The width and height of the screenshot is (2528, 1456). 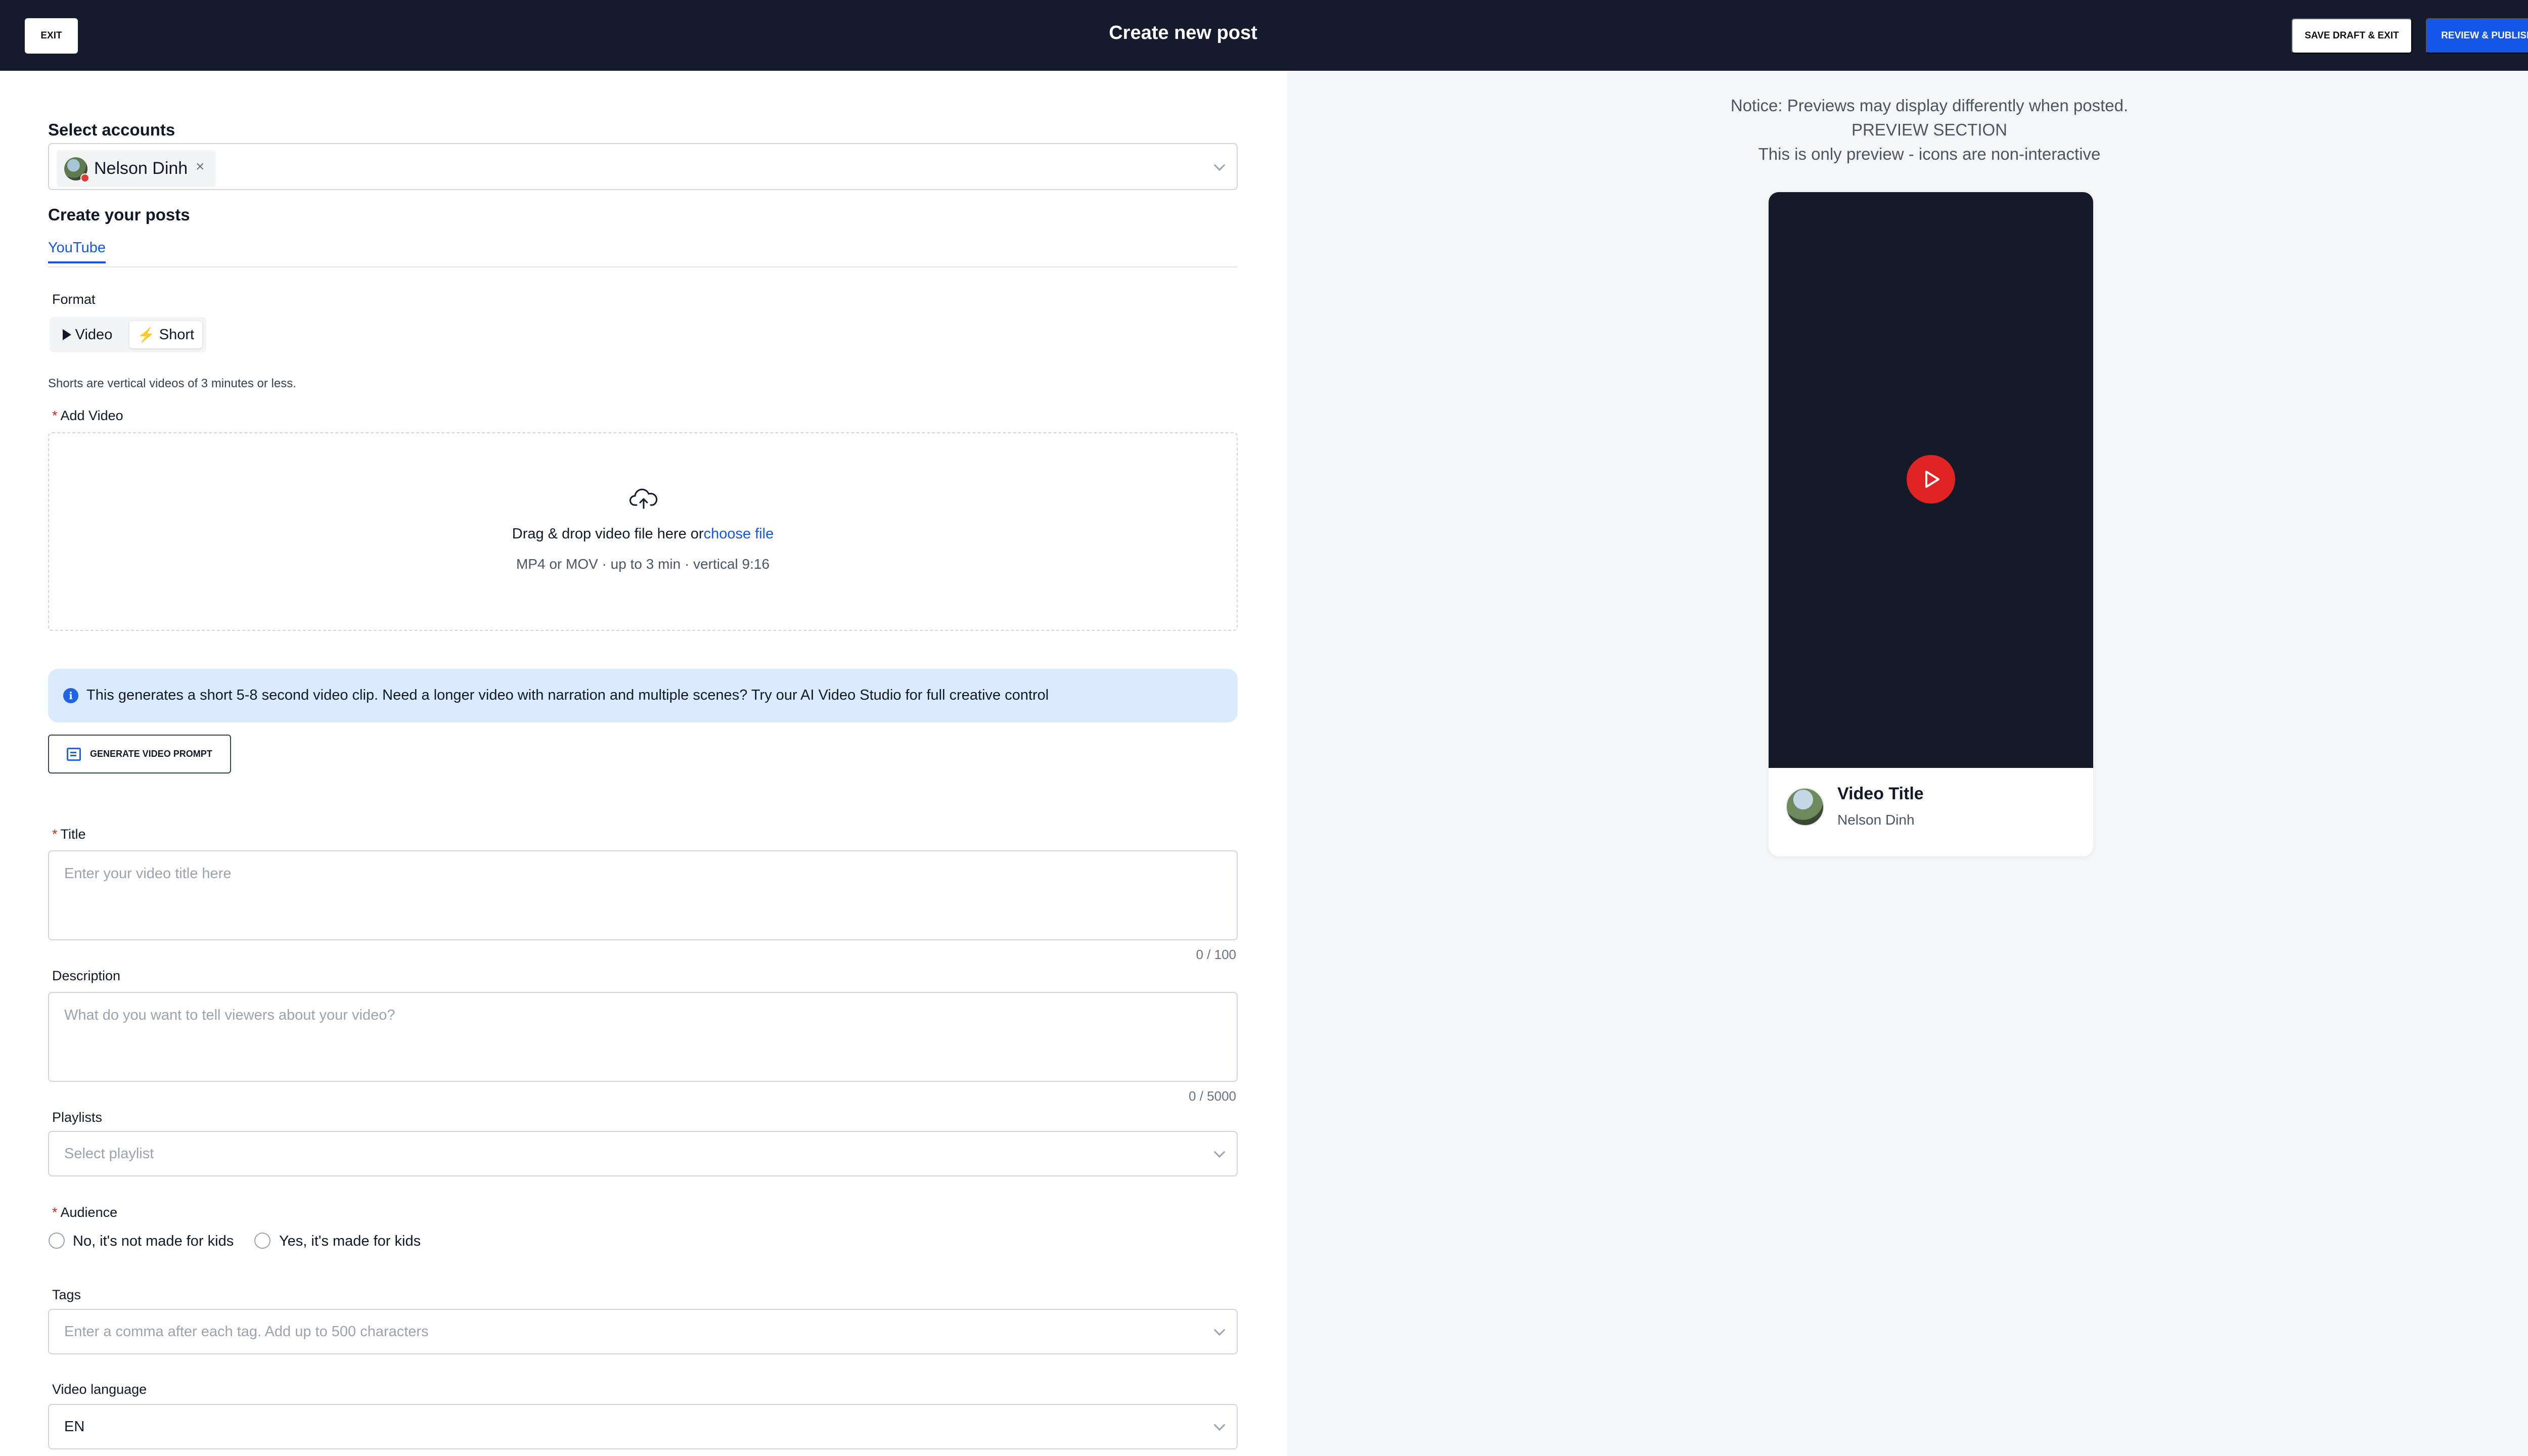 I want to click on description-label: Description, so click(x=87, y=975).